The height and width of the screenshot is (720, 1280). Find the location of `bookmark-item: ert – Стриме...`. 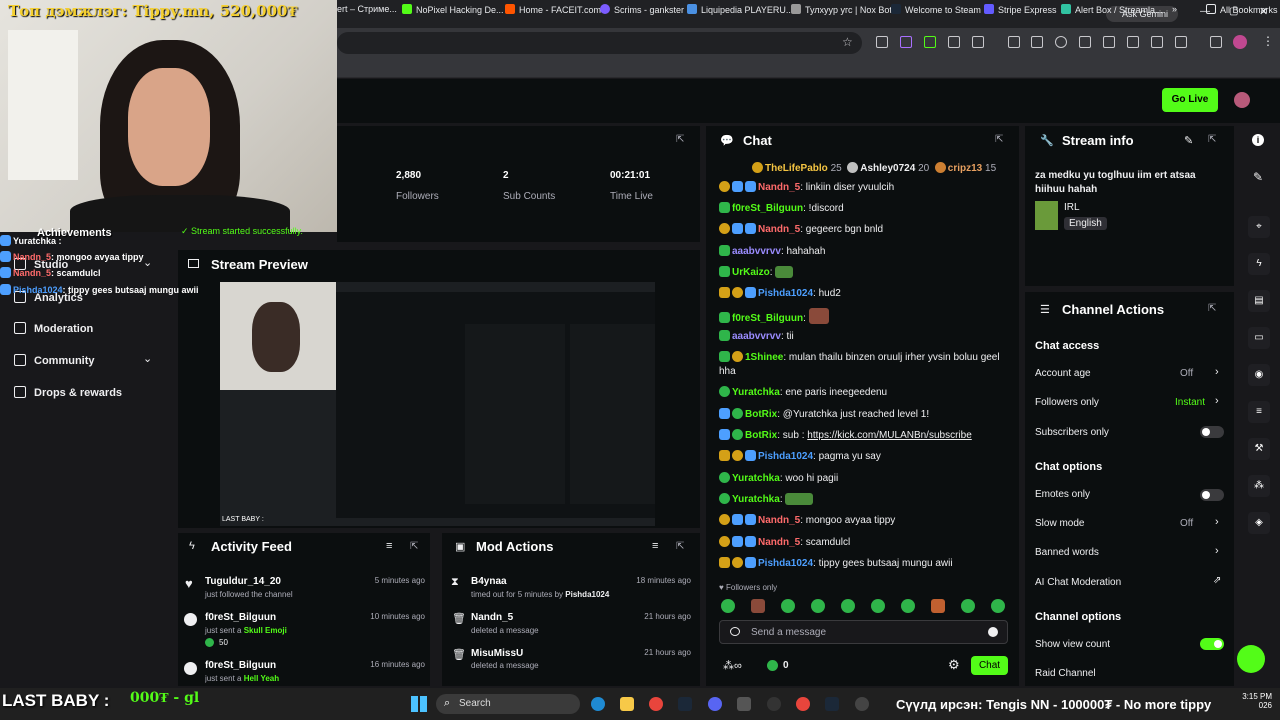

bookmark-item: ert – Стриме... is located at coordinates (367, 9).